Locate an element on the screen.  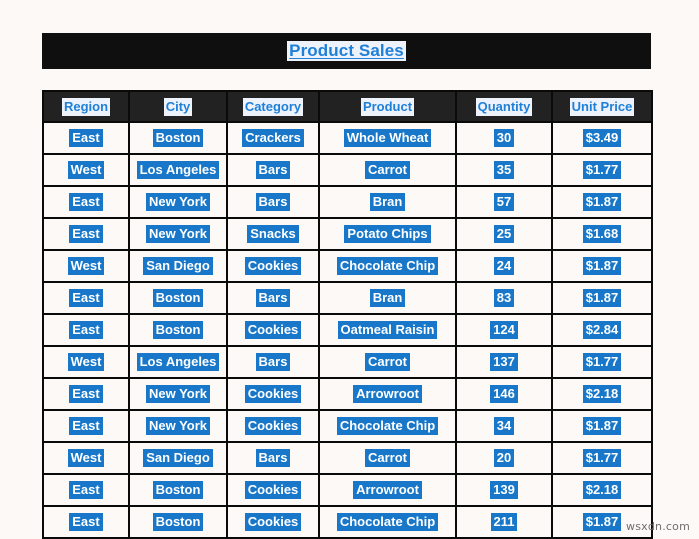
table-row: West San Diego Bars Carrot 20 $1.77 is located at coordinates (347, 458).